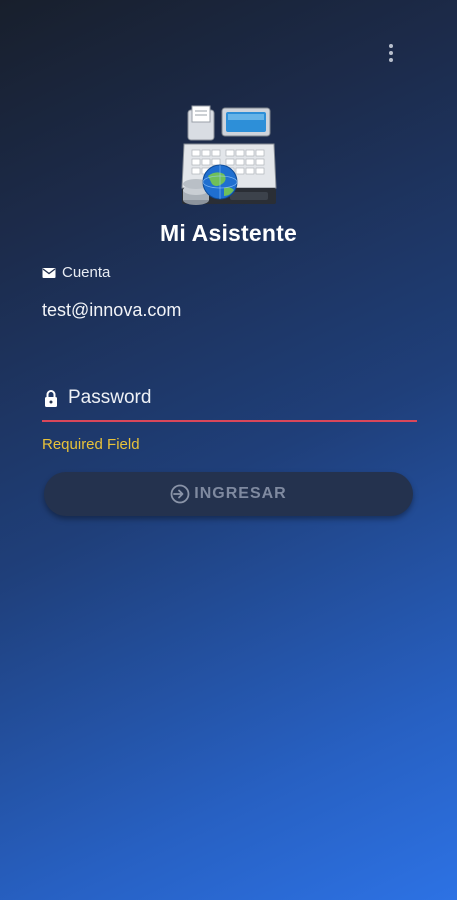 Image resolution: width=457 pixels, height=900 pixels. I want to click on password-error-text: Required Field, so click(91, 444).